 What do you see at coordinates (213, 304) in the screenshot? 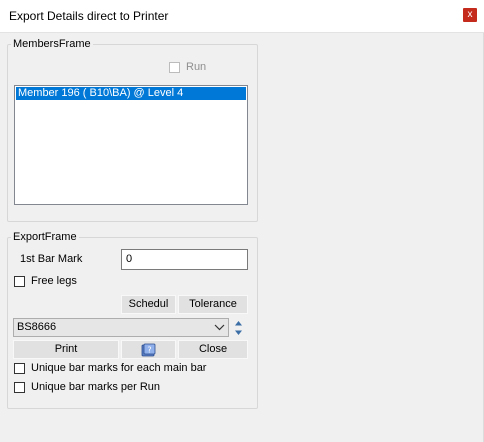
I see `tolerance-button: Tolerance` at bounding box center [213, 304].